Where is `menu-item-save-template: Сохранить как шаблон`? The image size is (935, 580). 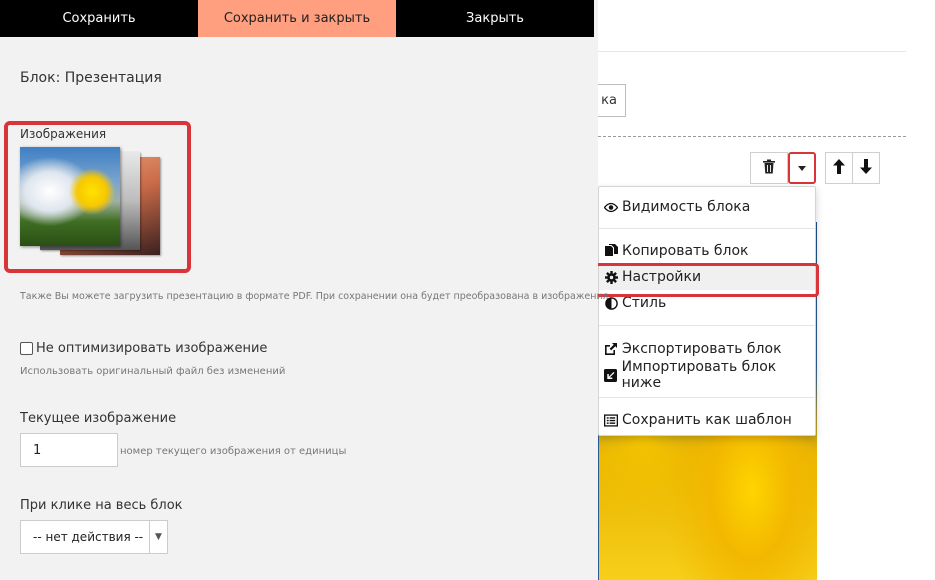 menu-item-save-template: Сохранить как шаблон is located at coordinates (707, 420).